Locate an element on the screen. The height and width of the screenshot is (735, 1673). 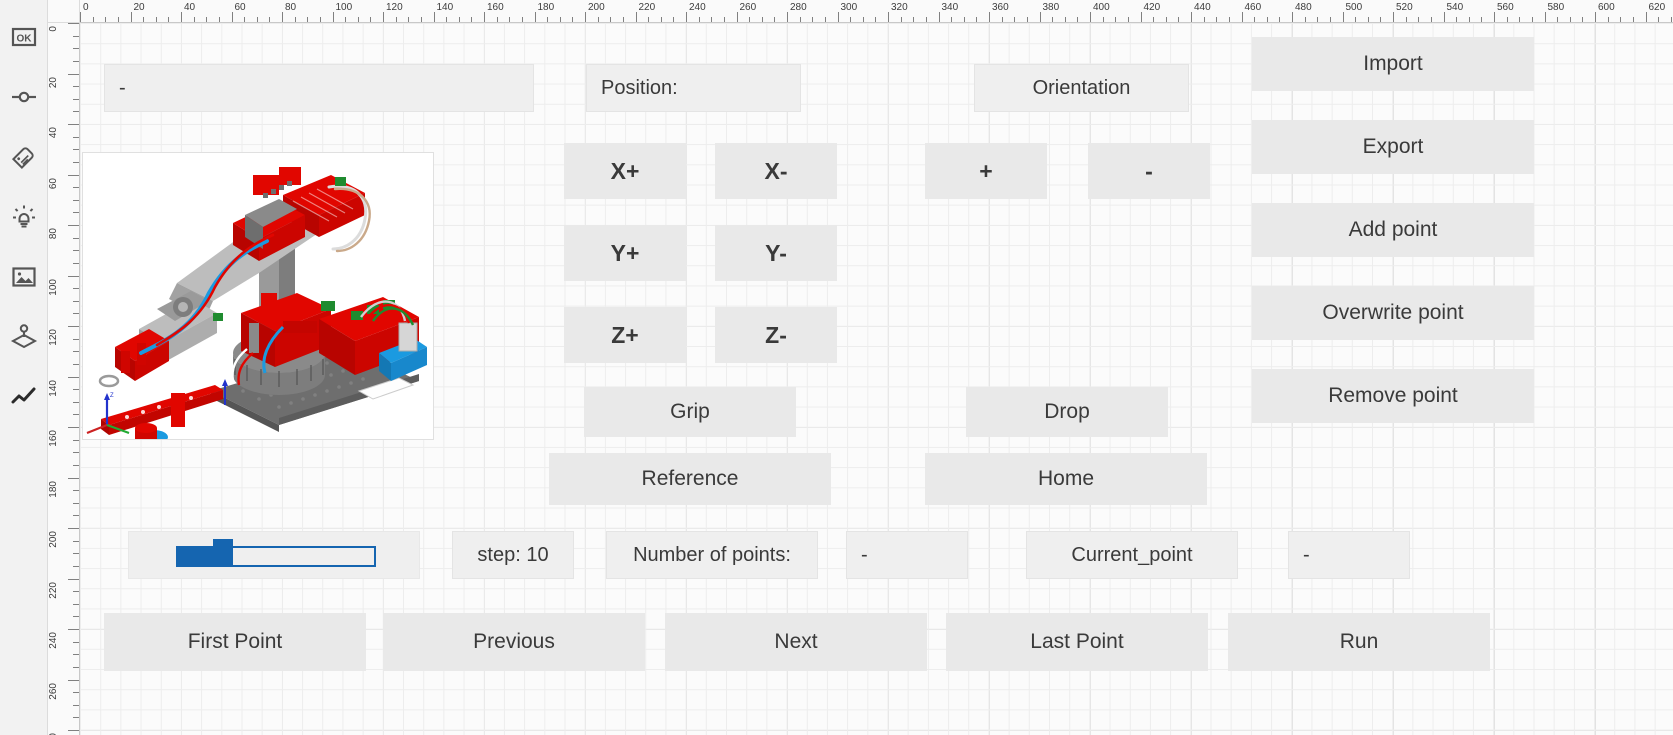
orientation-label: Orientation is located at coordinates (1081, 88).